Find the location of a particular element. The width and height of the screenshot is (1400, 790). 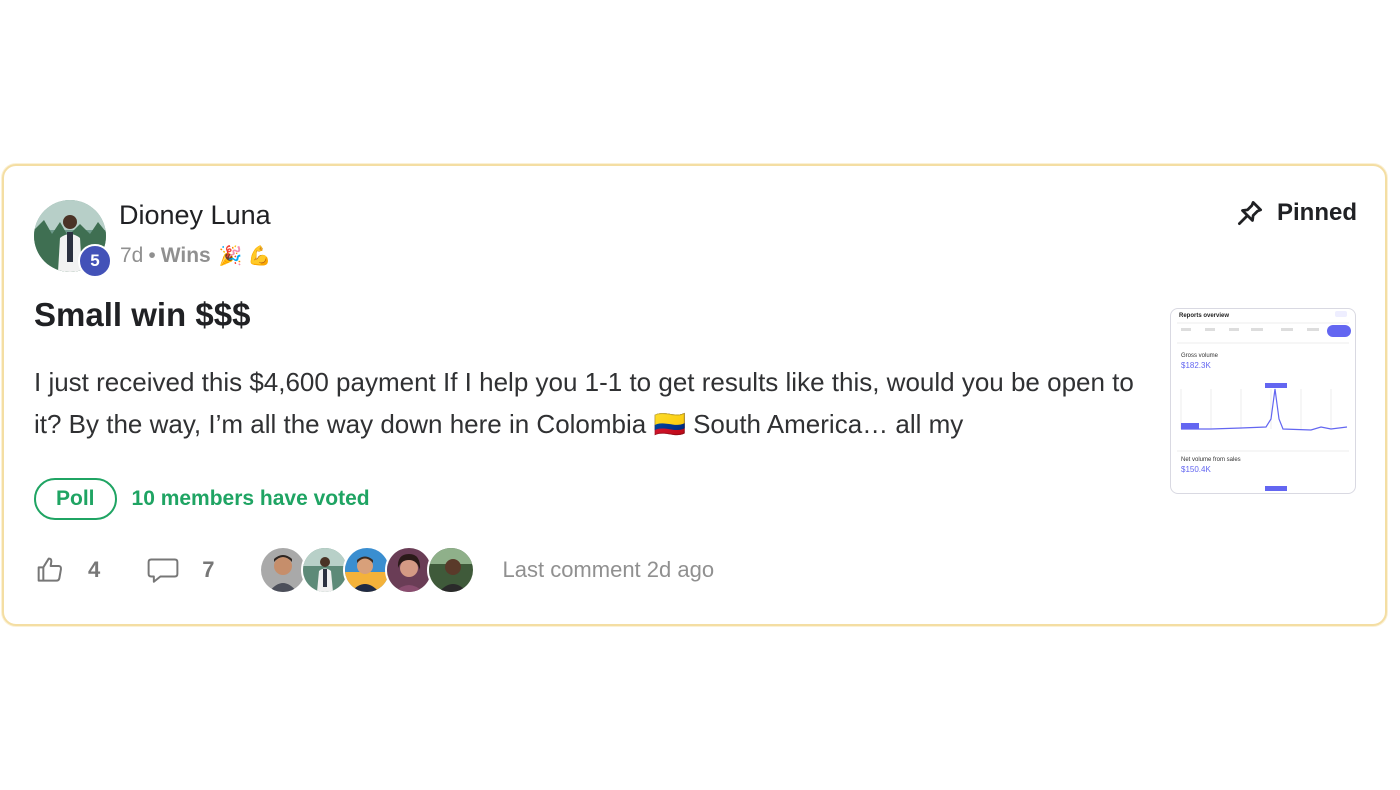

author-name: Dioney Luna is located at coordinates (195, 215).